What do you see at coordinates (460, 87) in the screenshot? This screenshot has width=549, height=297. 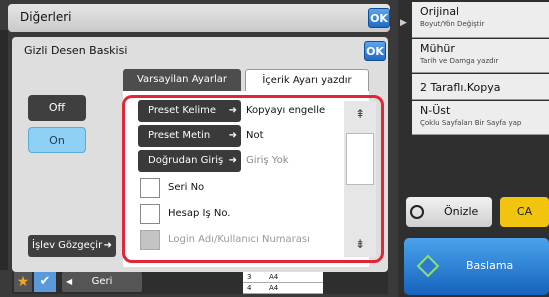 I see `right-item-duplex-label: 2 Taraflı.Kopya` at bounding box center [460, 87].